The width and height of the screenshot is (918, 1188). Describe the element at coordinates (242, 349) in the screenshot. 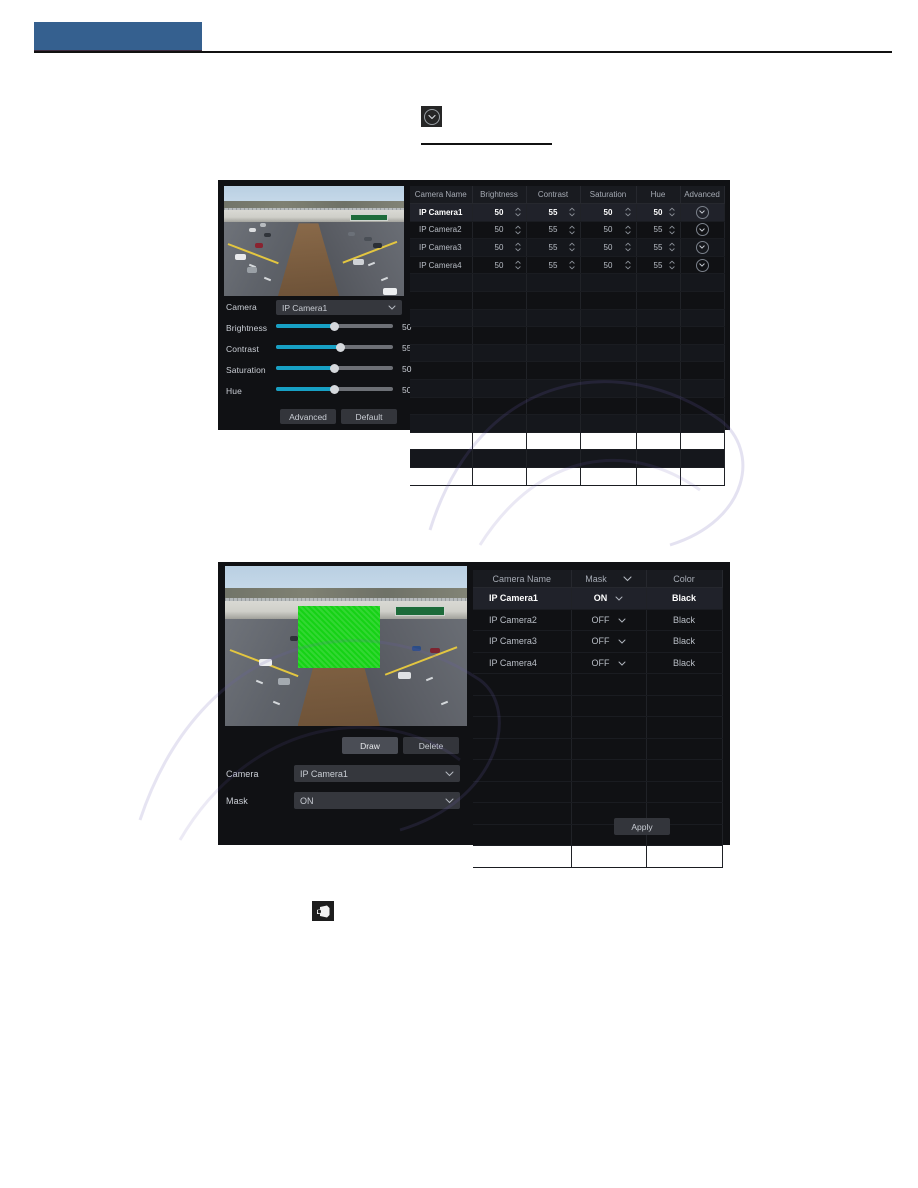

I see `contrast-label: Contrast` at that location.